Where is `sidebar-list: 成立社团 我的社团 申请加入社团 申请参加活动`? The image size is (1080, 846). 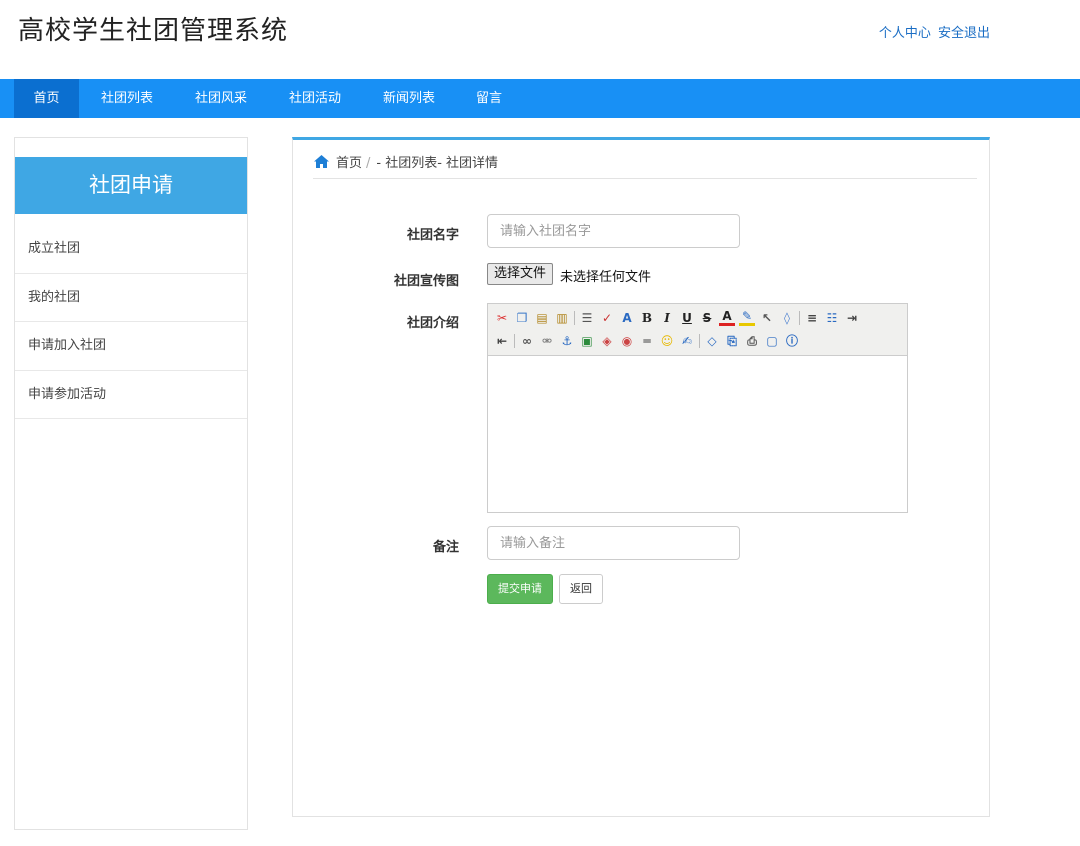
sidebar-list: 成立社团 我的社团 申请加入社团 申请参加活动 is located at coordinates (131, 322).